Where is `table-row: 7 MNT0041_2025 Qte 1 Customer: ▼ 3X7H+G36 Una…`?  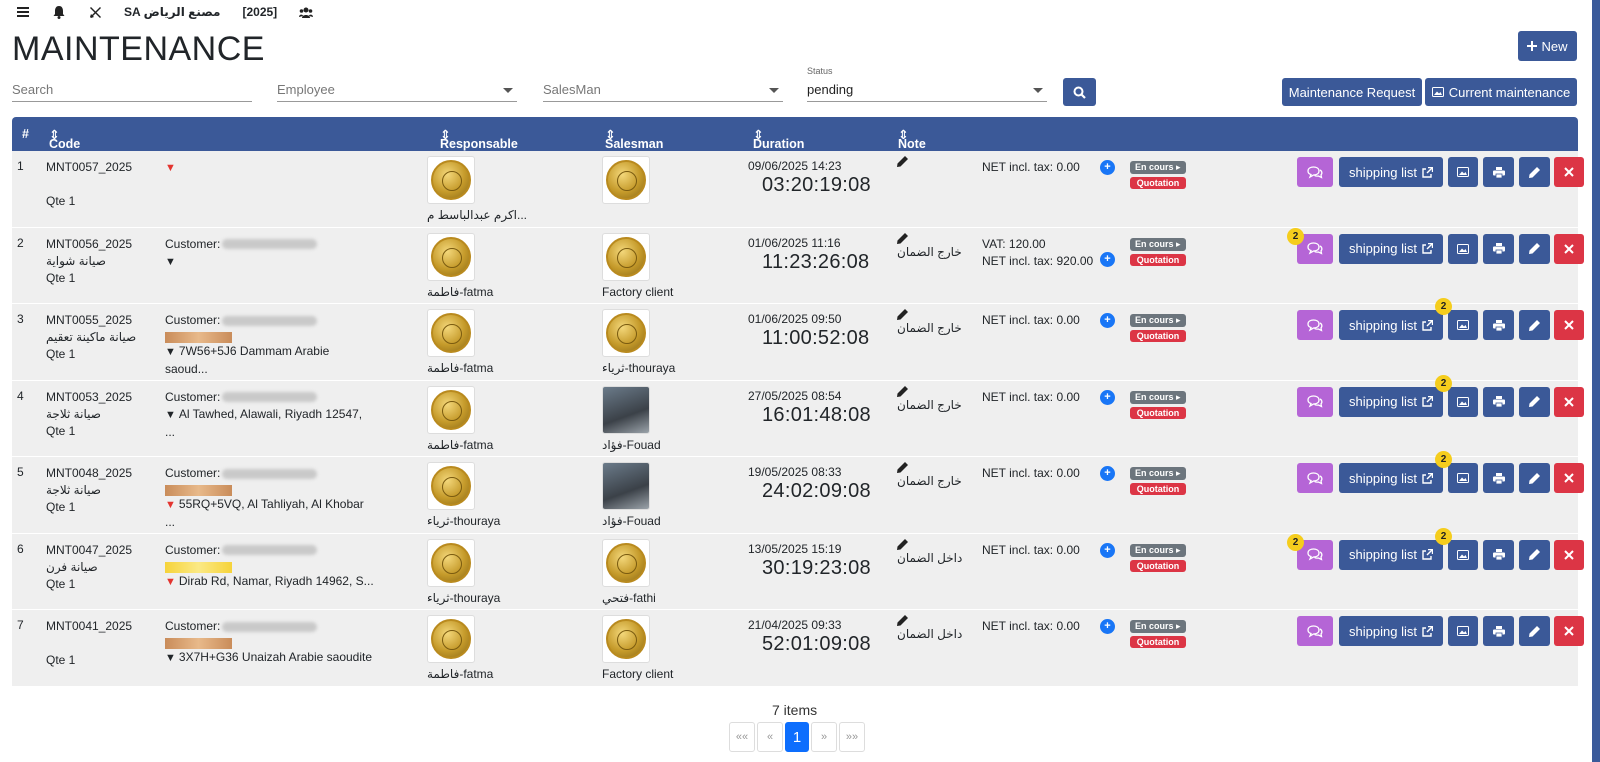
table-row: 7 MNT0041_2025 Qte 1 Customer: ▼ 3X7H+G36 Una… is located at coordinates (798, 648).